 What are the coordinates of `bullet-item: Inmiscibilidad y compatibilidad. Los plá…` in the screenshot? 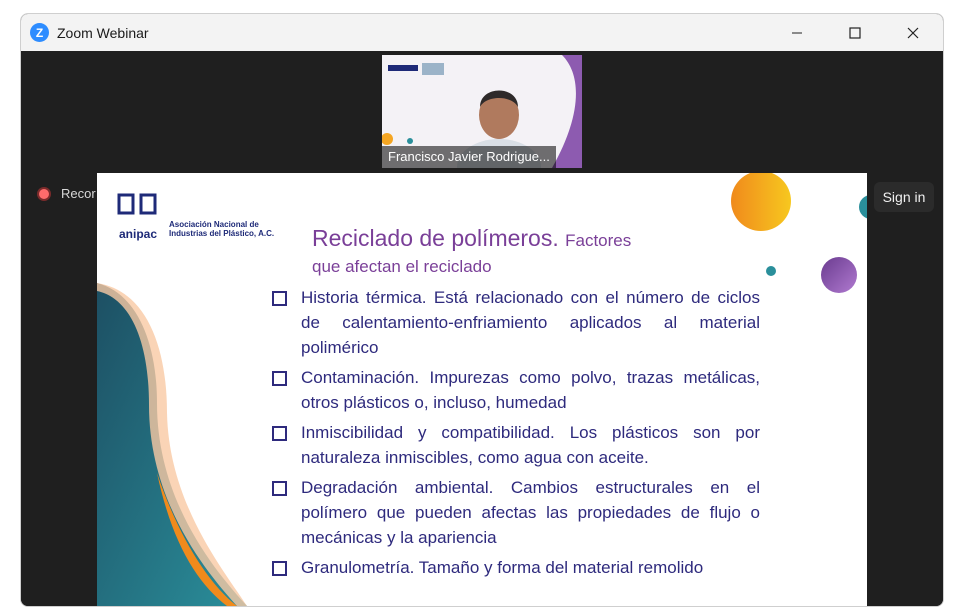 It's located at (516, 445).